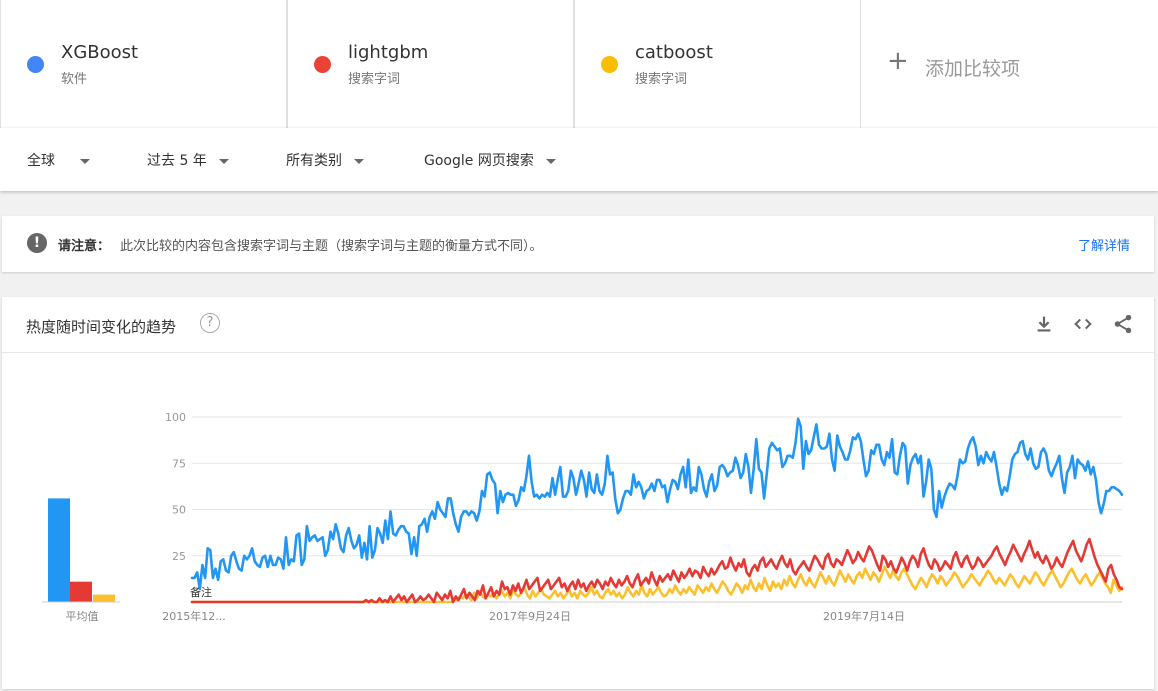 This screenshot has height=691, width=1158. I want to click on series-line-lightgbm, so click(657, 570).